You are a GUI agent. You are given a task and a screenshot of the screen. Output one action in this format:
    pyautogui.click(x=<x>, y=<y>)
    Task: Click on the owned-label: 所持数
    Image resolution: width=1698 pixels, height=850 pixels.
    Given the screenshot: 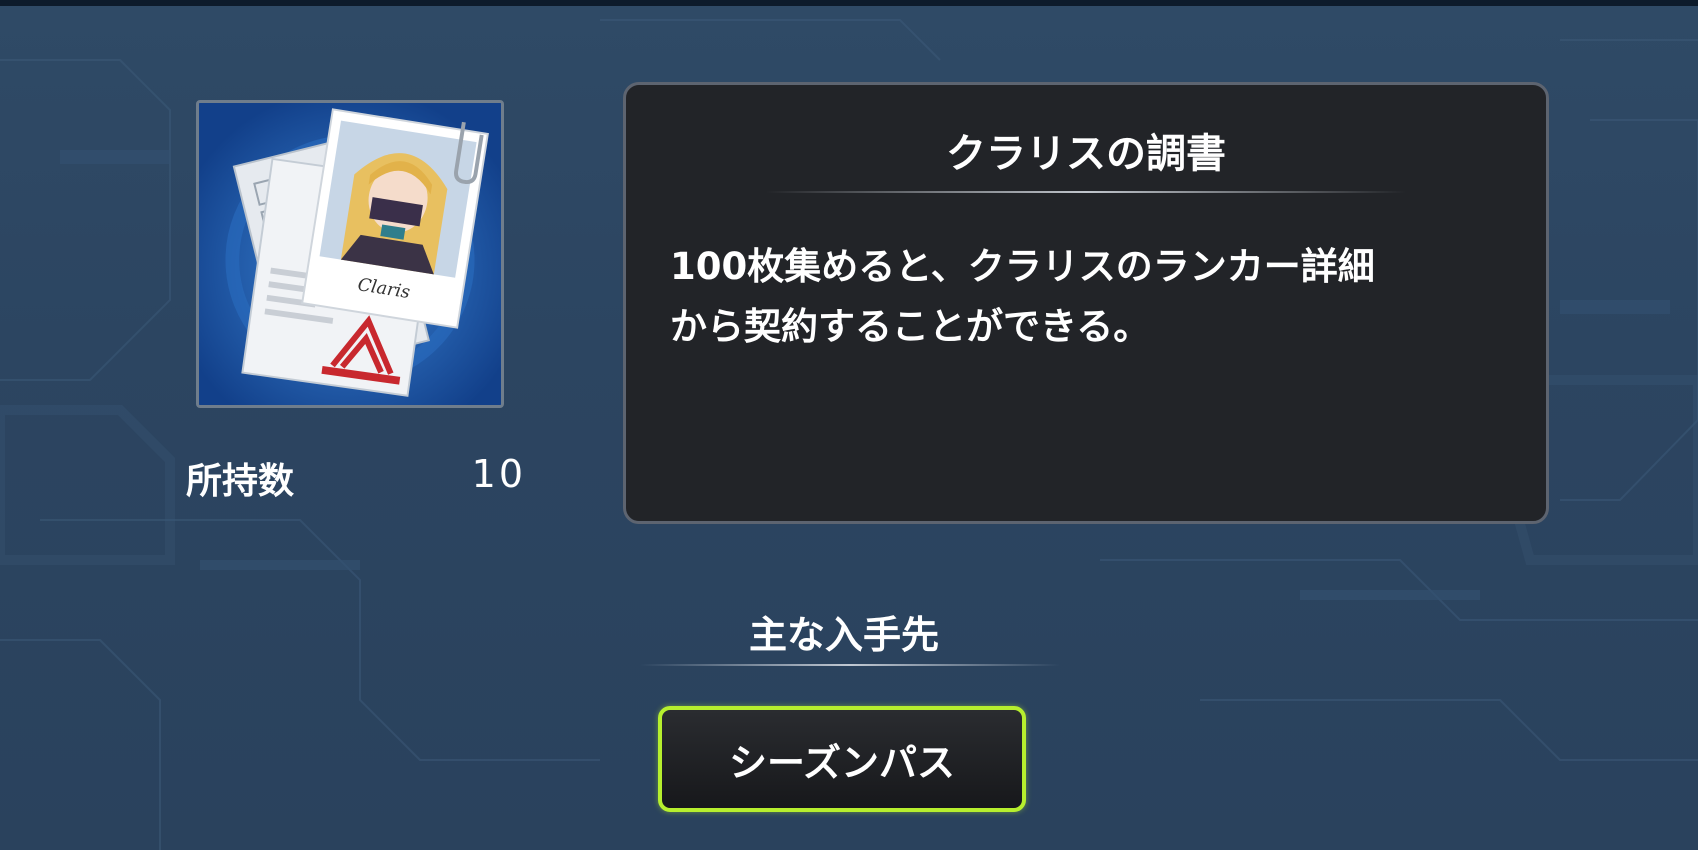 What is the action you would take?
    pyautogui.click(x=240, y=481)
    